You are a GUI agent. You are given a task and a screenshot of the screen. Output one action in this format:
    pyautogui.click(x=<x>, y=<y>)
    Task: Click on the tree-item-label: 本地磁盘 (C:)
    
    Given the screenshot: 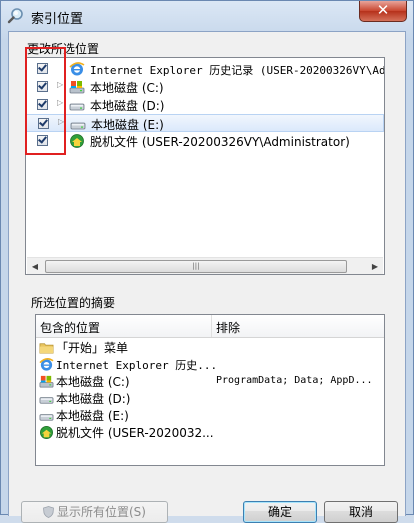 What is the action you would take?
    pyautogui.click(x=127, y=88)
    